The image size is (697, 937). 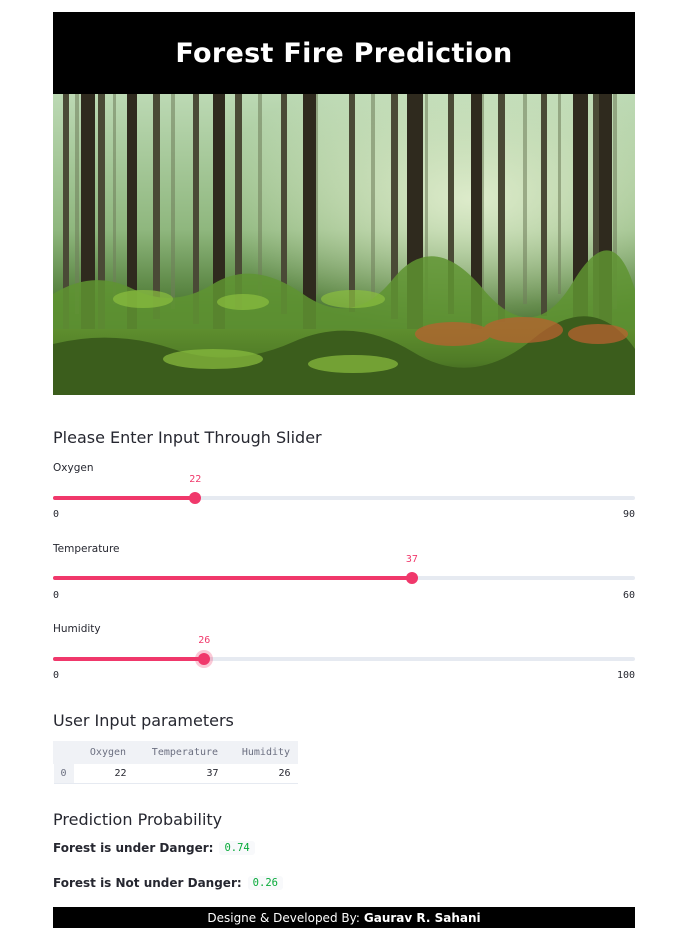 I want to click on column-header-temperature: Temperature, so click(x=180, y=752).